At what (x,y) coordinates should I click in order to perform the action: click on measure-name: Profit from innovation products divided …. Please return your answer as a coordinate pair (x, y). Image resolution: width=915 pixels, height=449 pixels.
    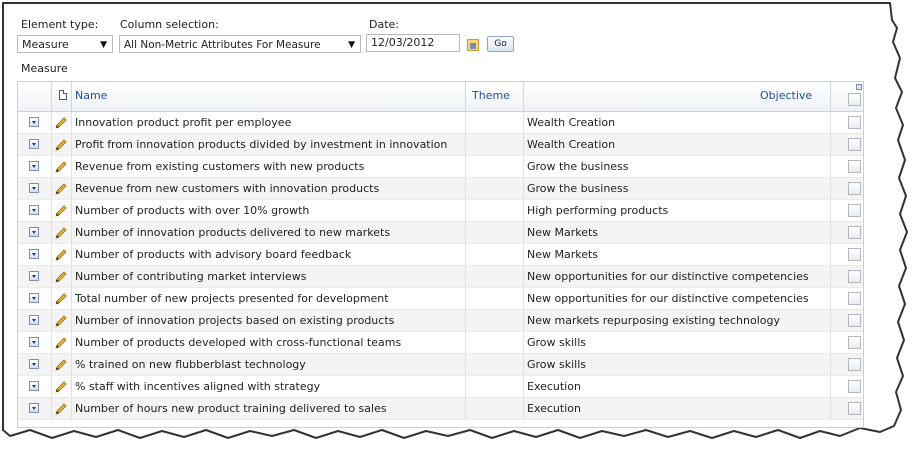
    Looking at the image, I should click on (261, 145).